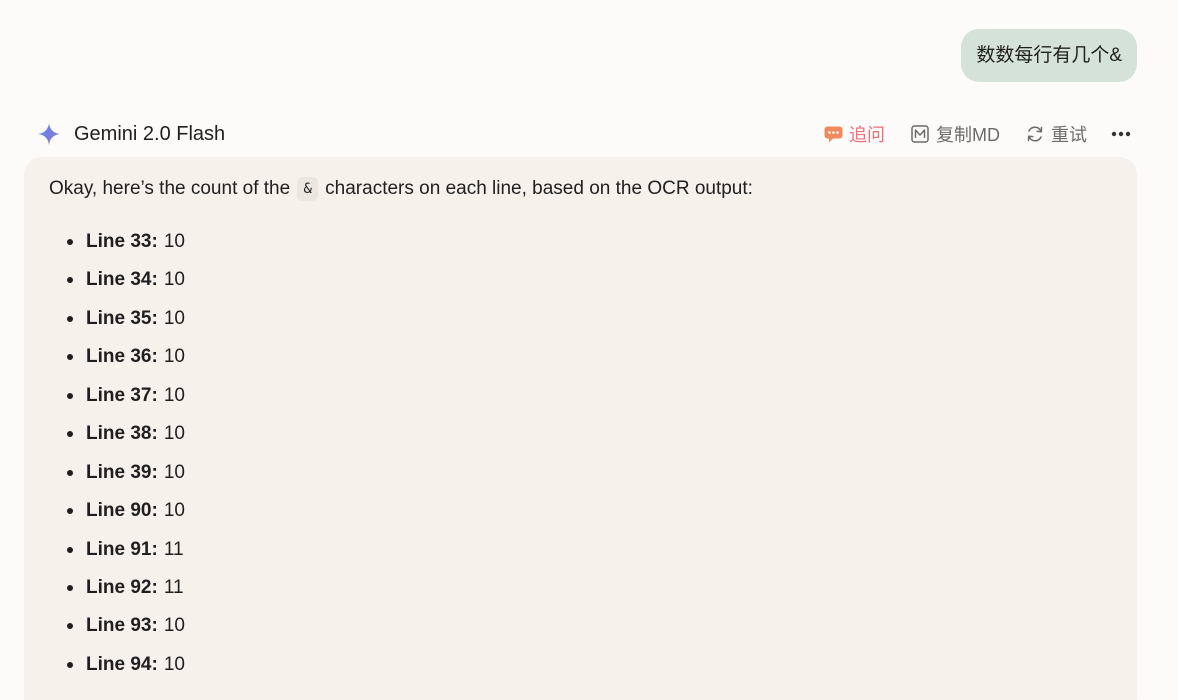  I want to click on list-item: Line 36: 10, so click(117, 361).